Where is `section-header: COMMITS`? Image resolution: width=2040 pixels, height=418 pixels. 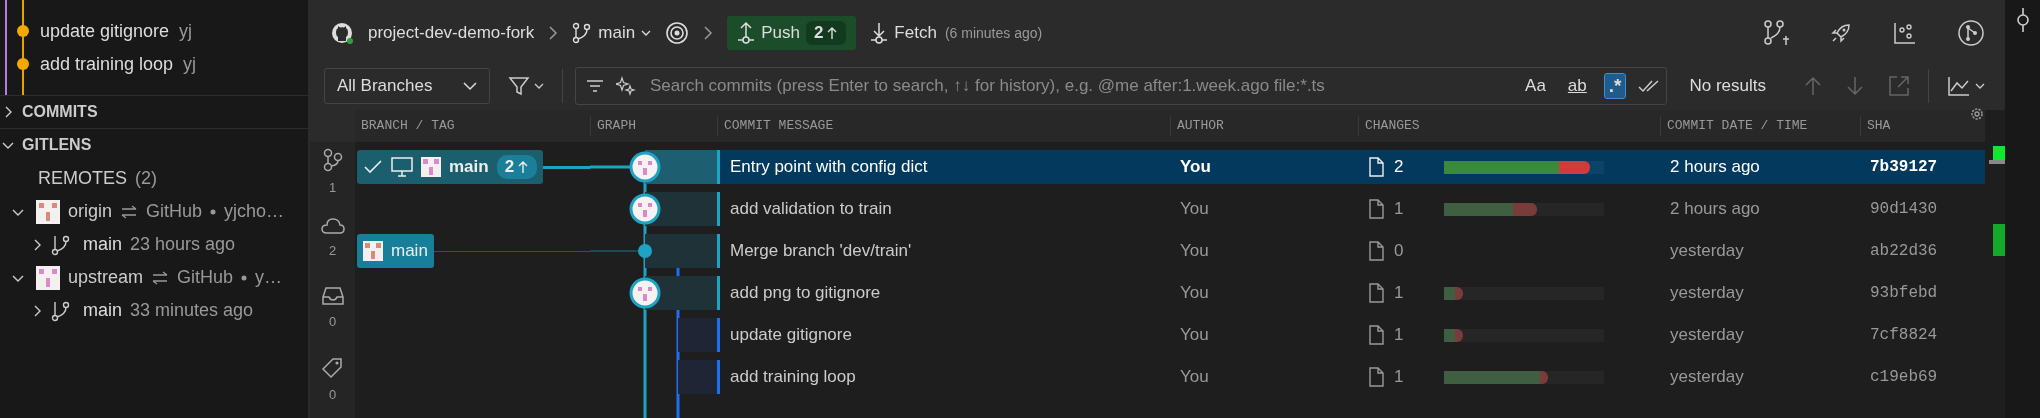 section-header: COMMITS is located at coordinates (60, 112).